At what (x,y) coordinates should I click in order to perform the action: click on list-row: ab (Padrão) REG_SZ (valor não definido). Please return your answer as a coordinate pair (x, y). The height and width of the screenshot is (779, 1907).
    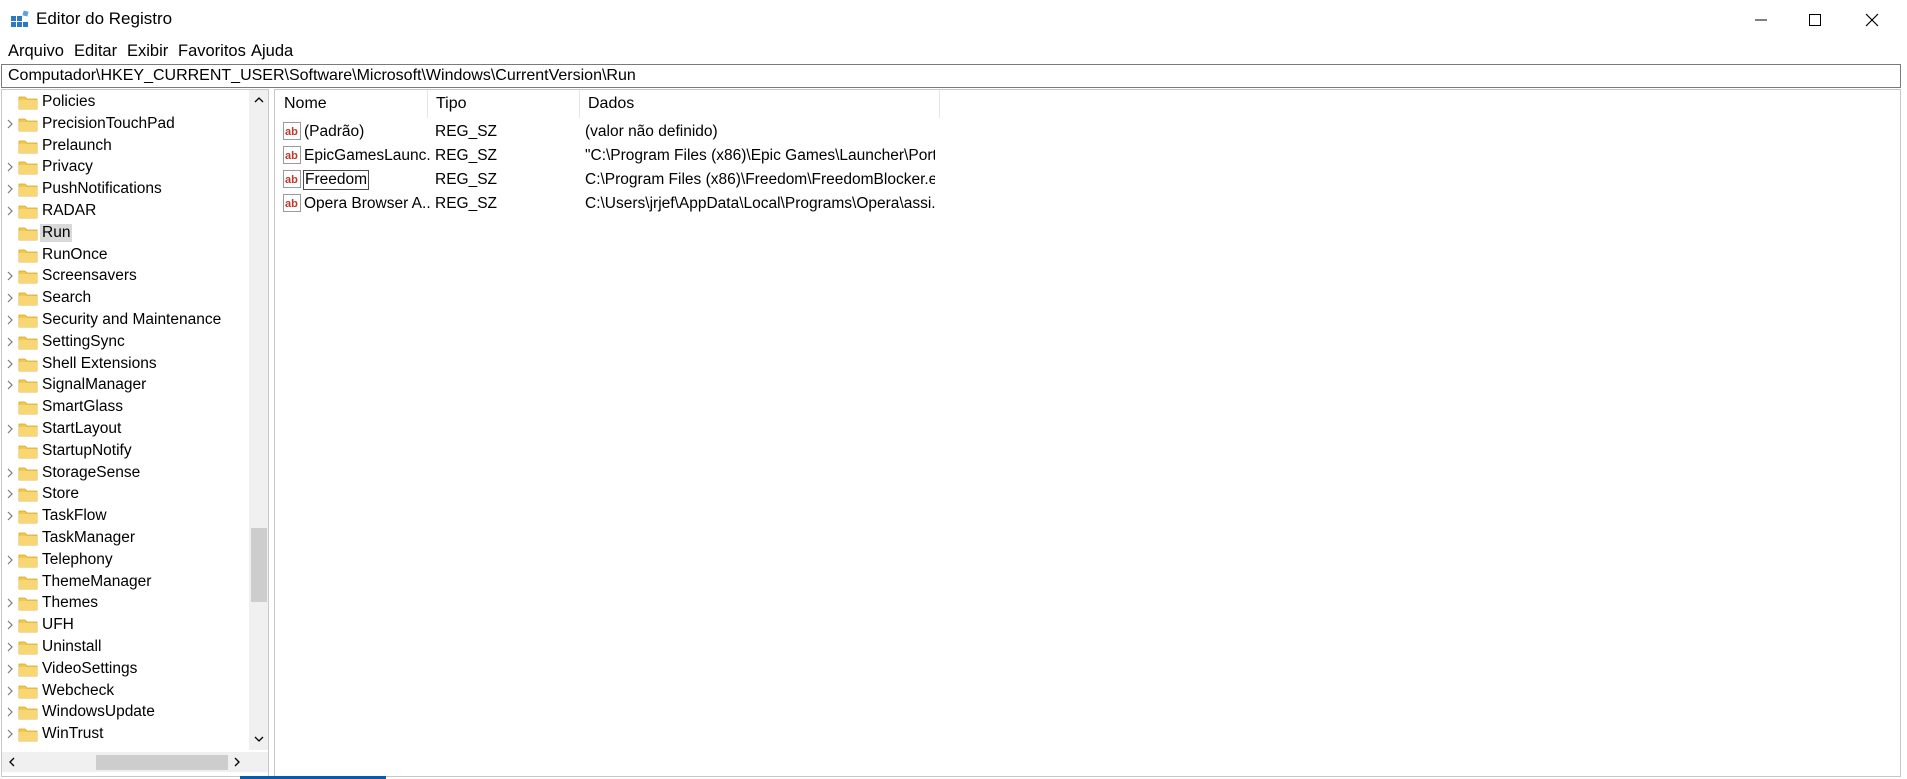
    Looking at the image, I should click on (605, 132).